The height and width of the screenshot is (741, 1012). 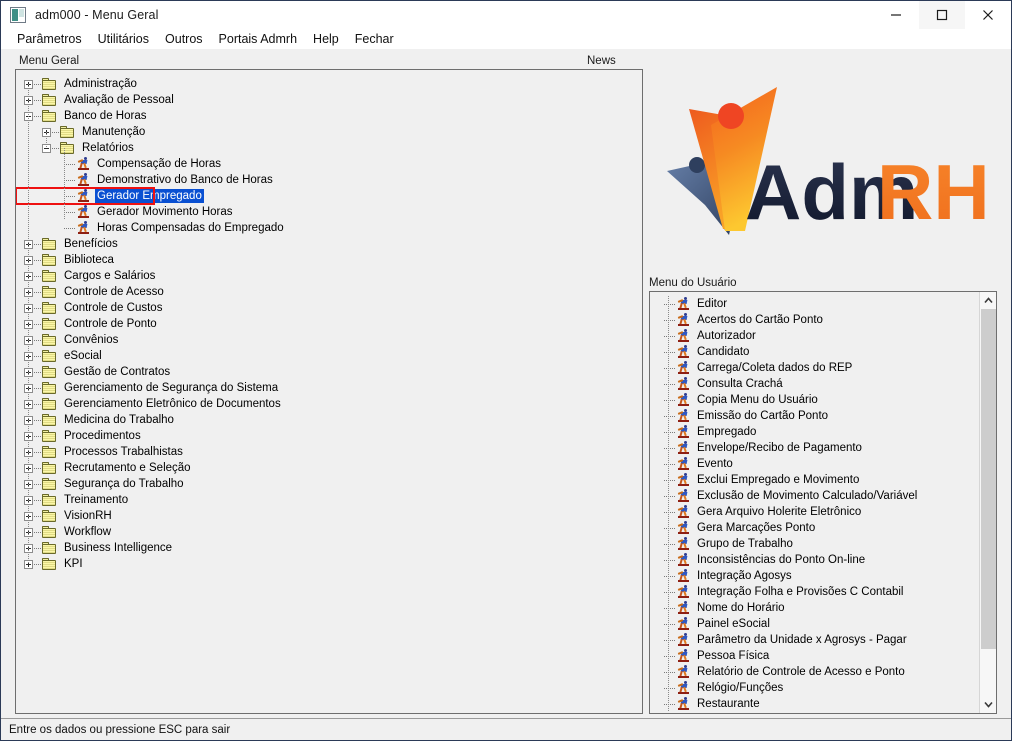 I want to click on usermenu-list-item: Grupo de Trabalho, so click(x=814, y=544).